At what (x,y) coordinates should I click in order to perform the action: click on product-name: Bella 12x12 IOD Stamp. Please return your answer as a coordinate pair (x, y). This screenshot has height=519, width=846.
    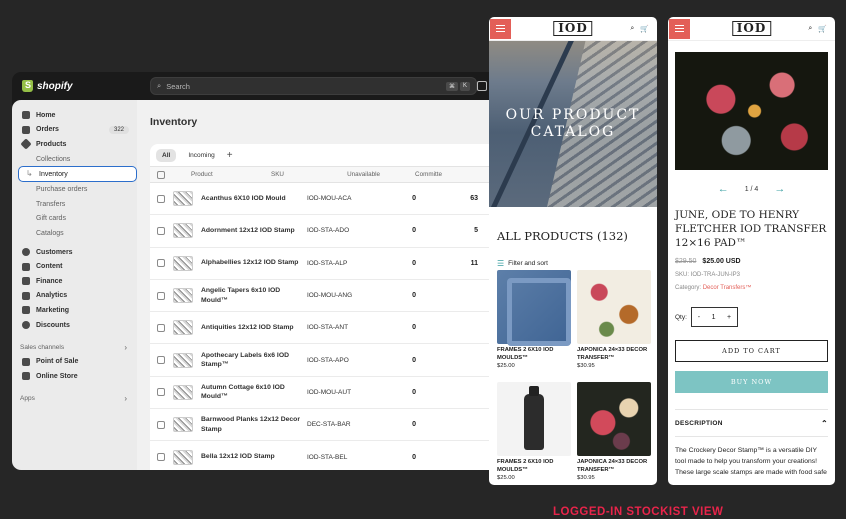
    Looking at the image, I should click on (254, 457).